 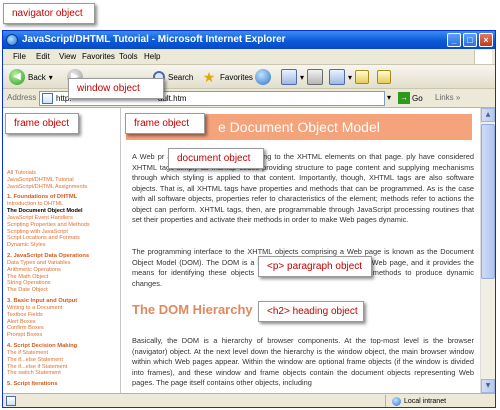 I want to click on nav-link: The if...else if Statement, so click(x=63, y=367).